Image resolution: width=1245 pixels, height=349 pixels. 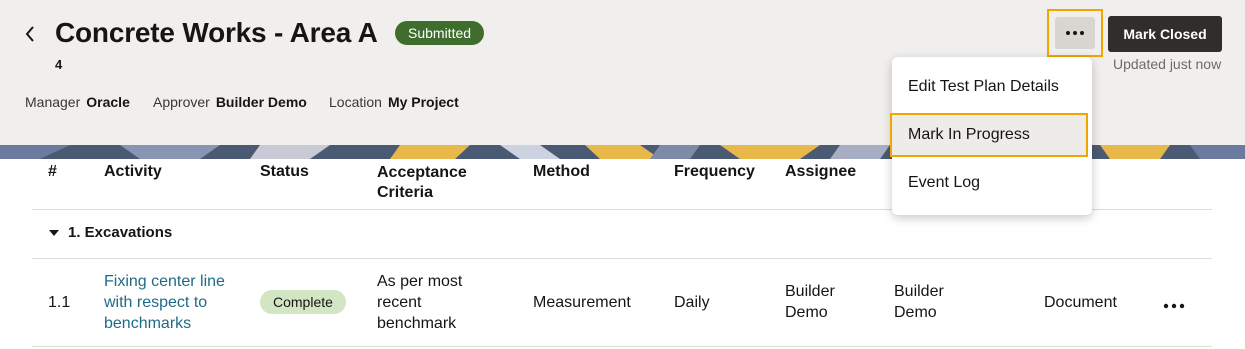 I want to click on acceptance-criteria-cell: As per most recent benchmark, so click(x=420, y=302).